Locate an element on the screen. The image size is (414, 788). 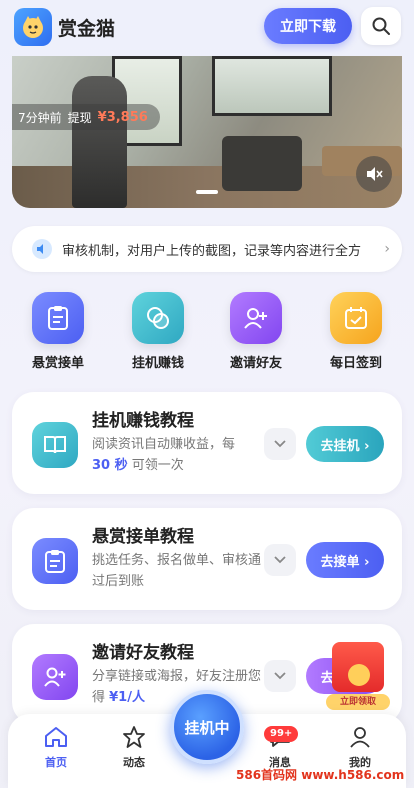
speaker-mute-icon is located at coordinates (375, 174).